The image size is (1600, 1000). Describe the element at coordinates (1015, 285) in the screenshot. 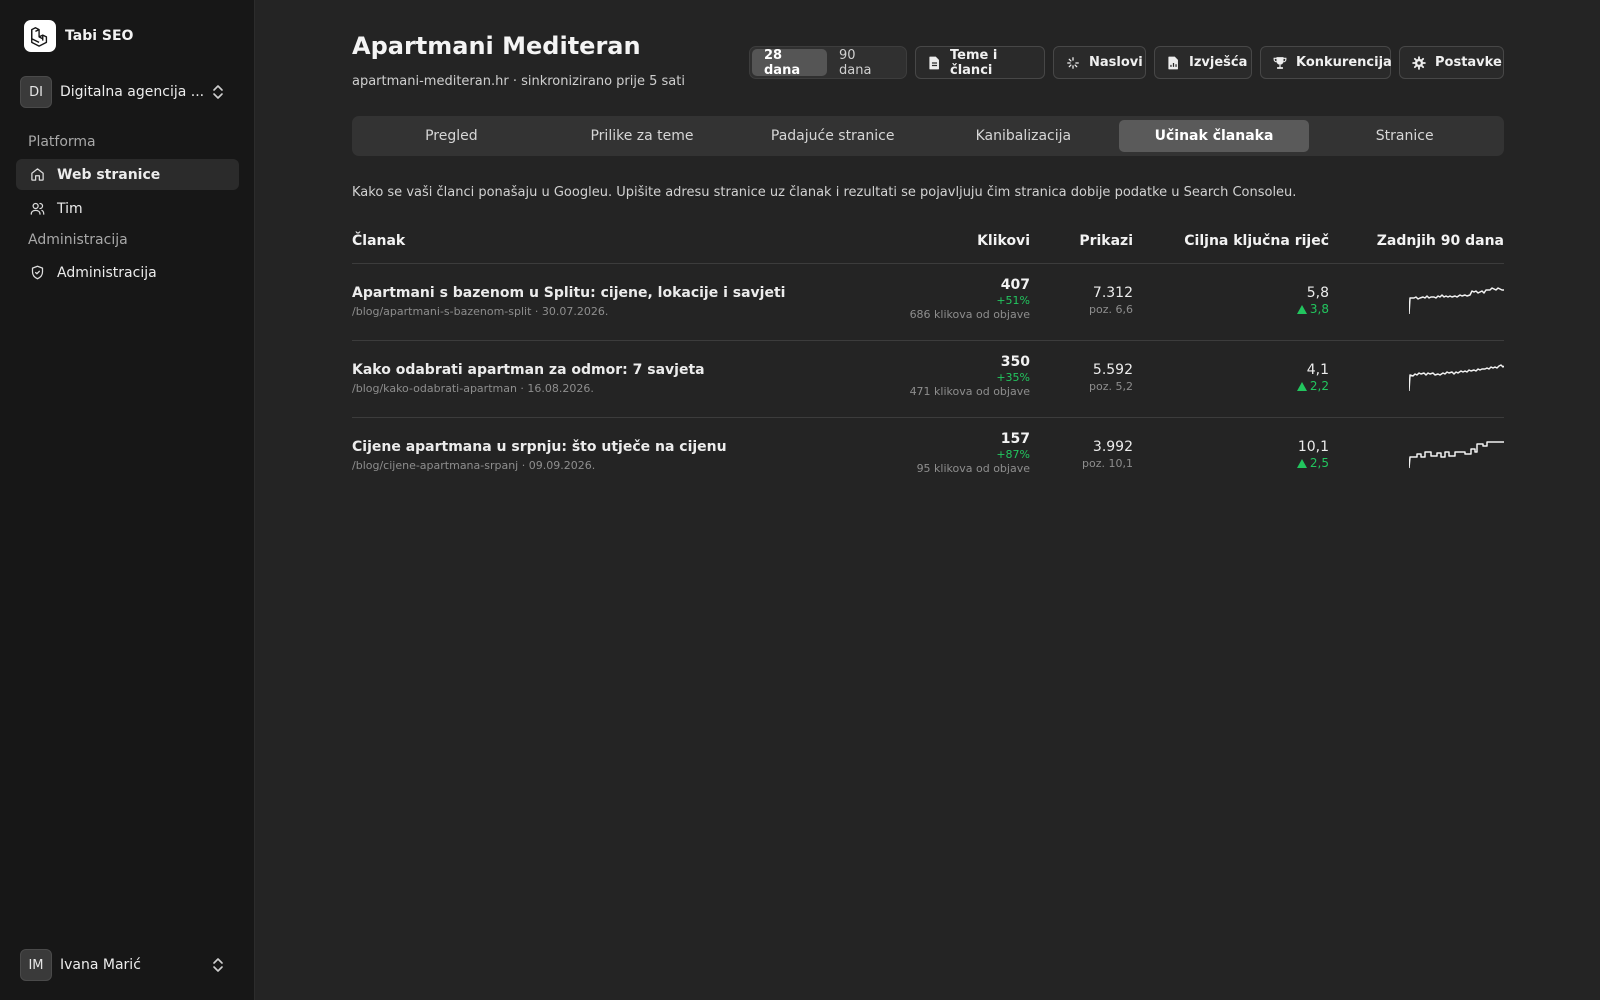

I see `clicks-value: 407` at that location.